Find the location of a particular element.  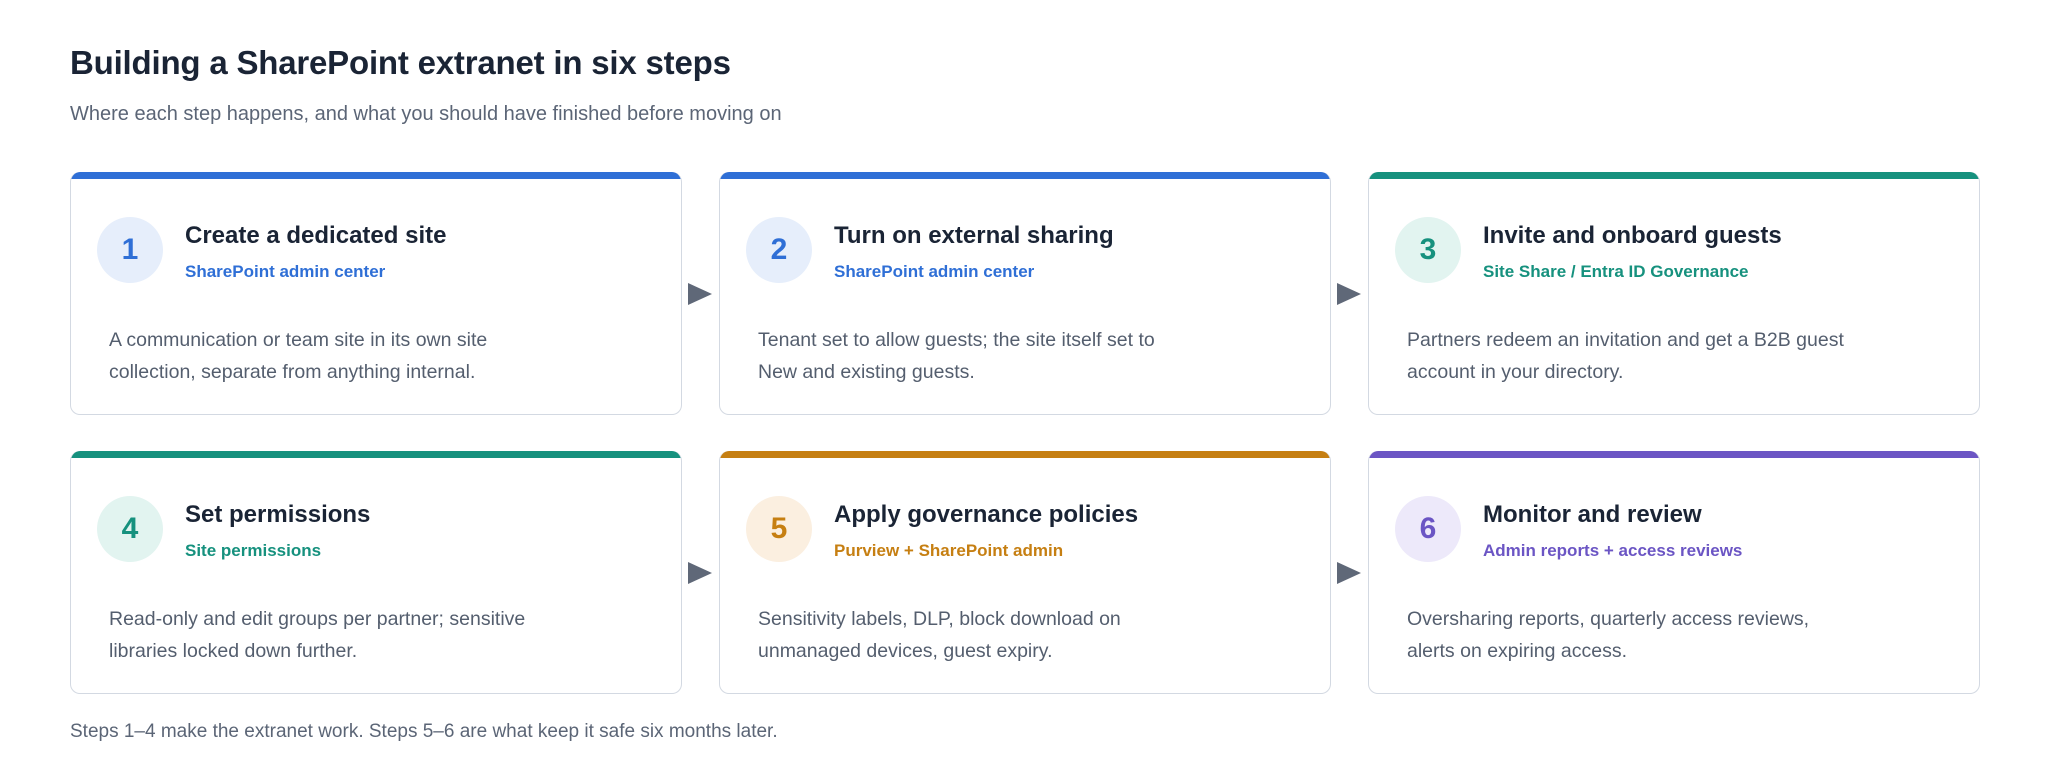

step-location: Admin reports + access reviews is located at coordinates (1613, 550).